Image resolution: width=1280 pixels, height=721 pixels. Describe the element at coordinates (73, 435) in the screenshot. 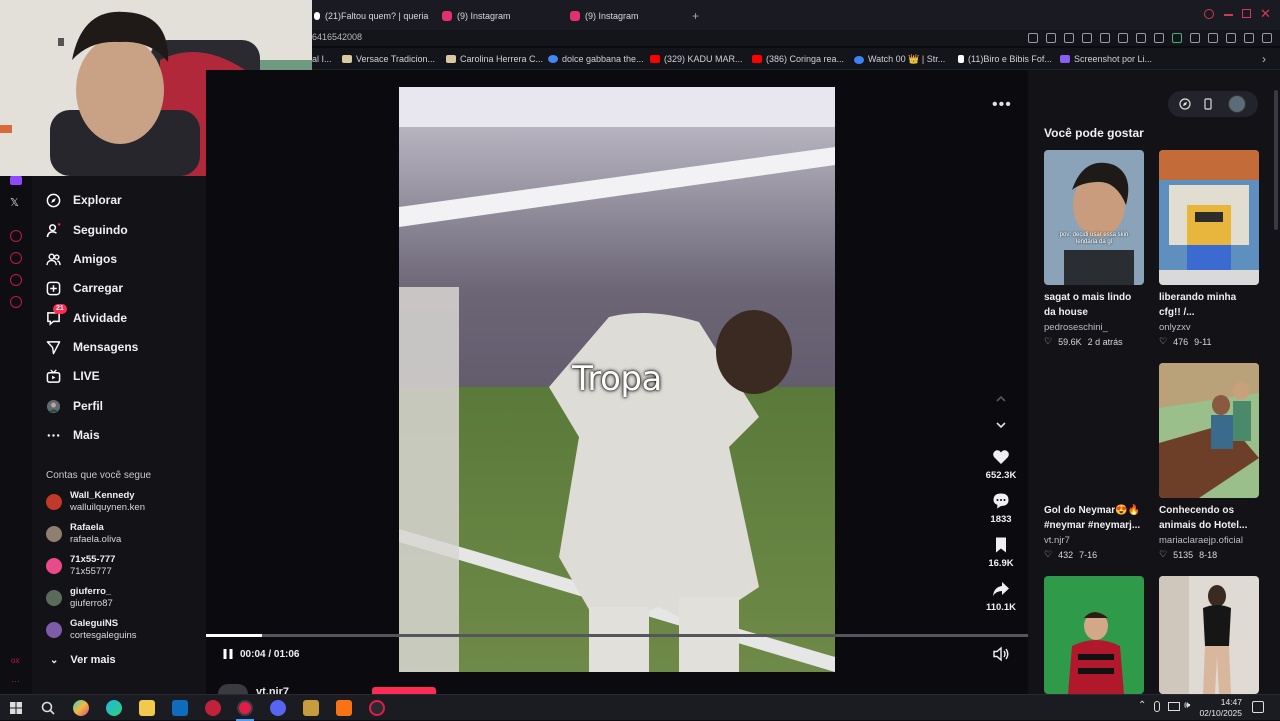

I see `nav-mais: Mais` at that location.